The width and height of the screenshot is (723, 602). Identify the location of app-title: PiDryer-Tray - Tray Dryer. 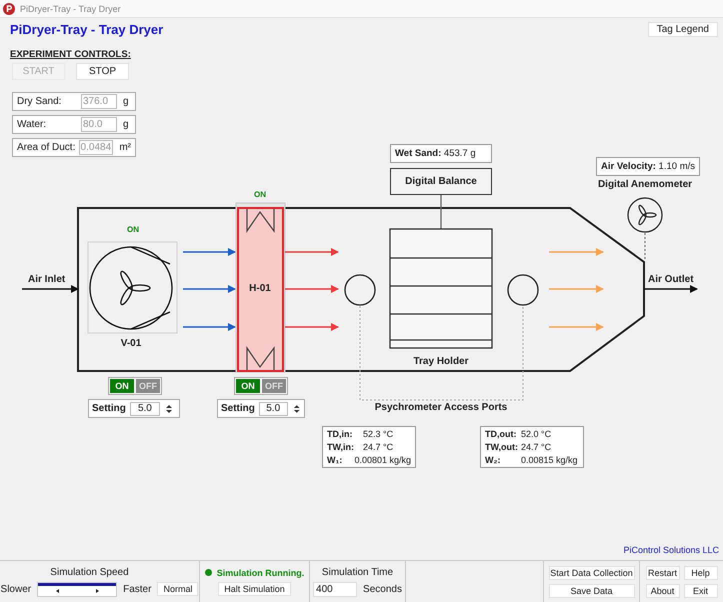
(87, 29).